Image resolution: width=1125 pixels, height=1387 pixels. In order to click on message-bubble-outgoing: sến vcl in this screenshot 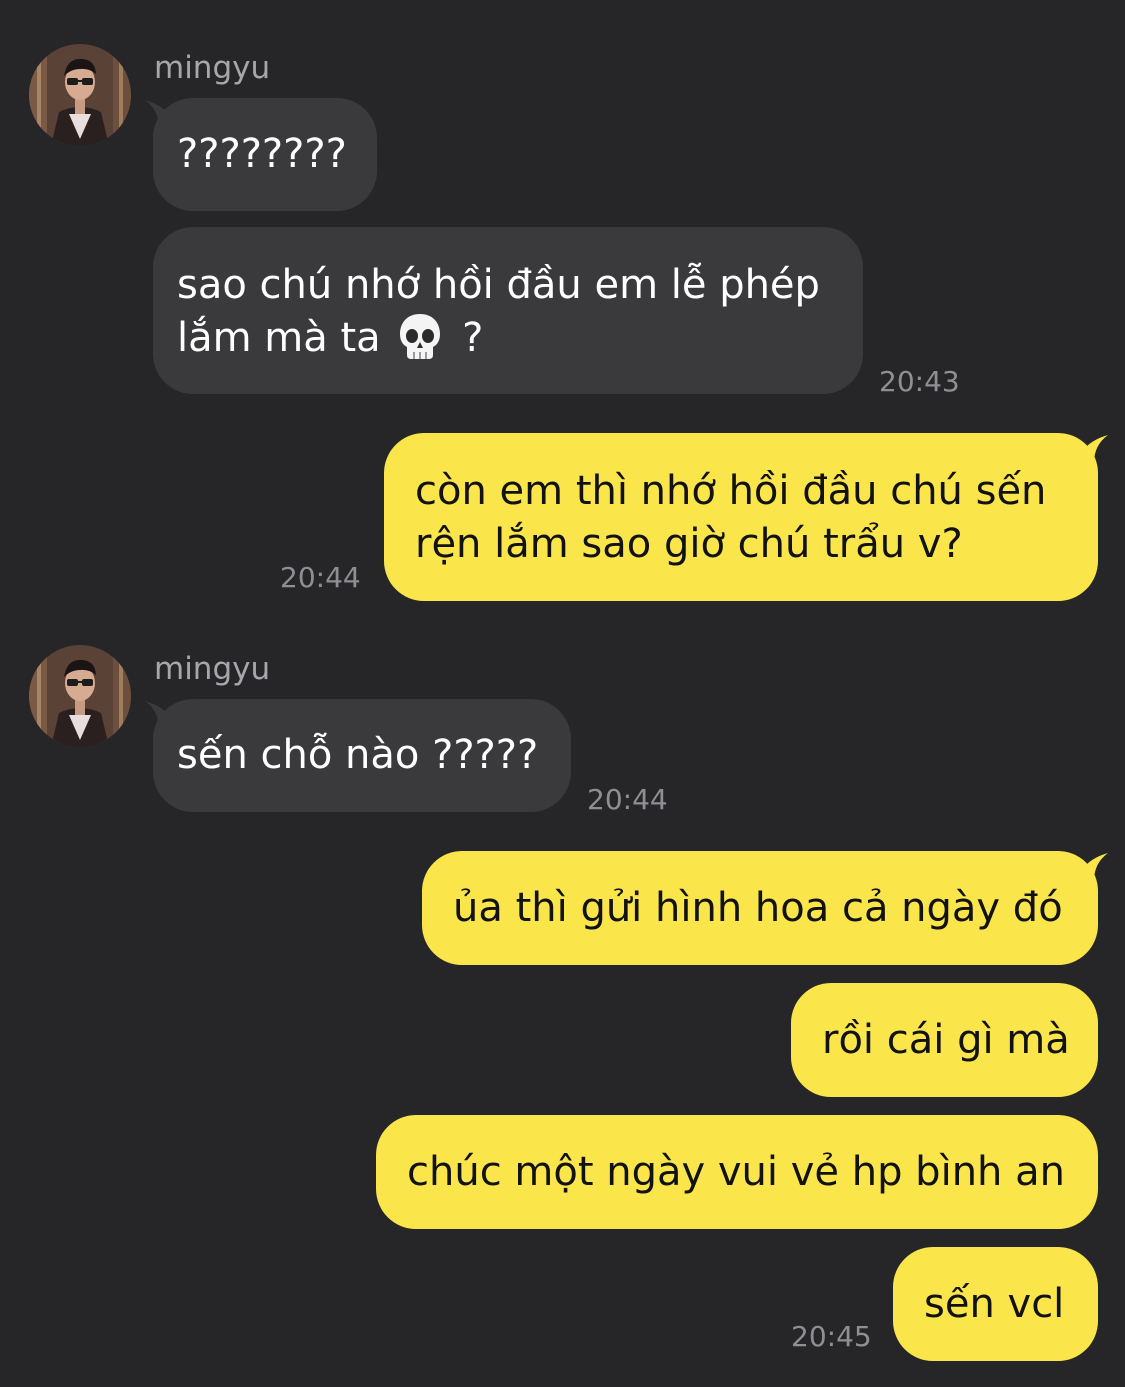, I will do `click(995, 1304)`.